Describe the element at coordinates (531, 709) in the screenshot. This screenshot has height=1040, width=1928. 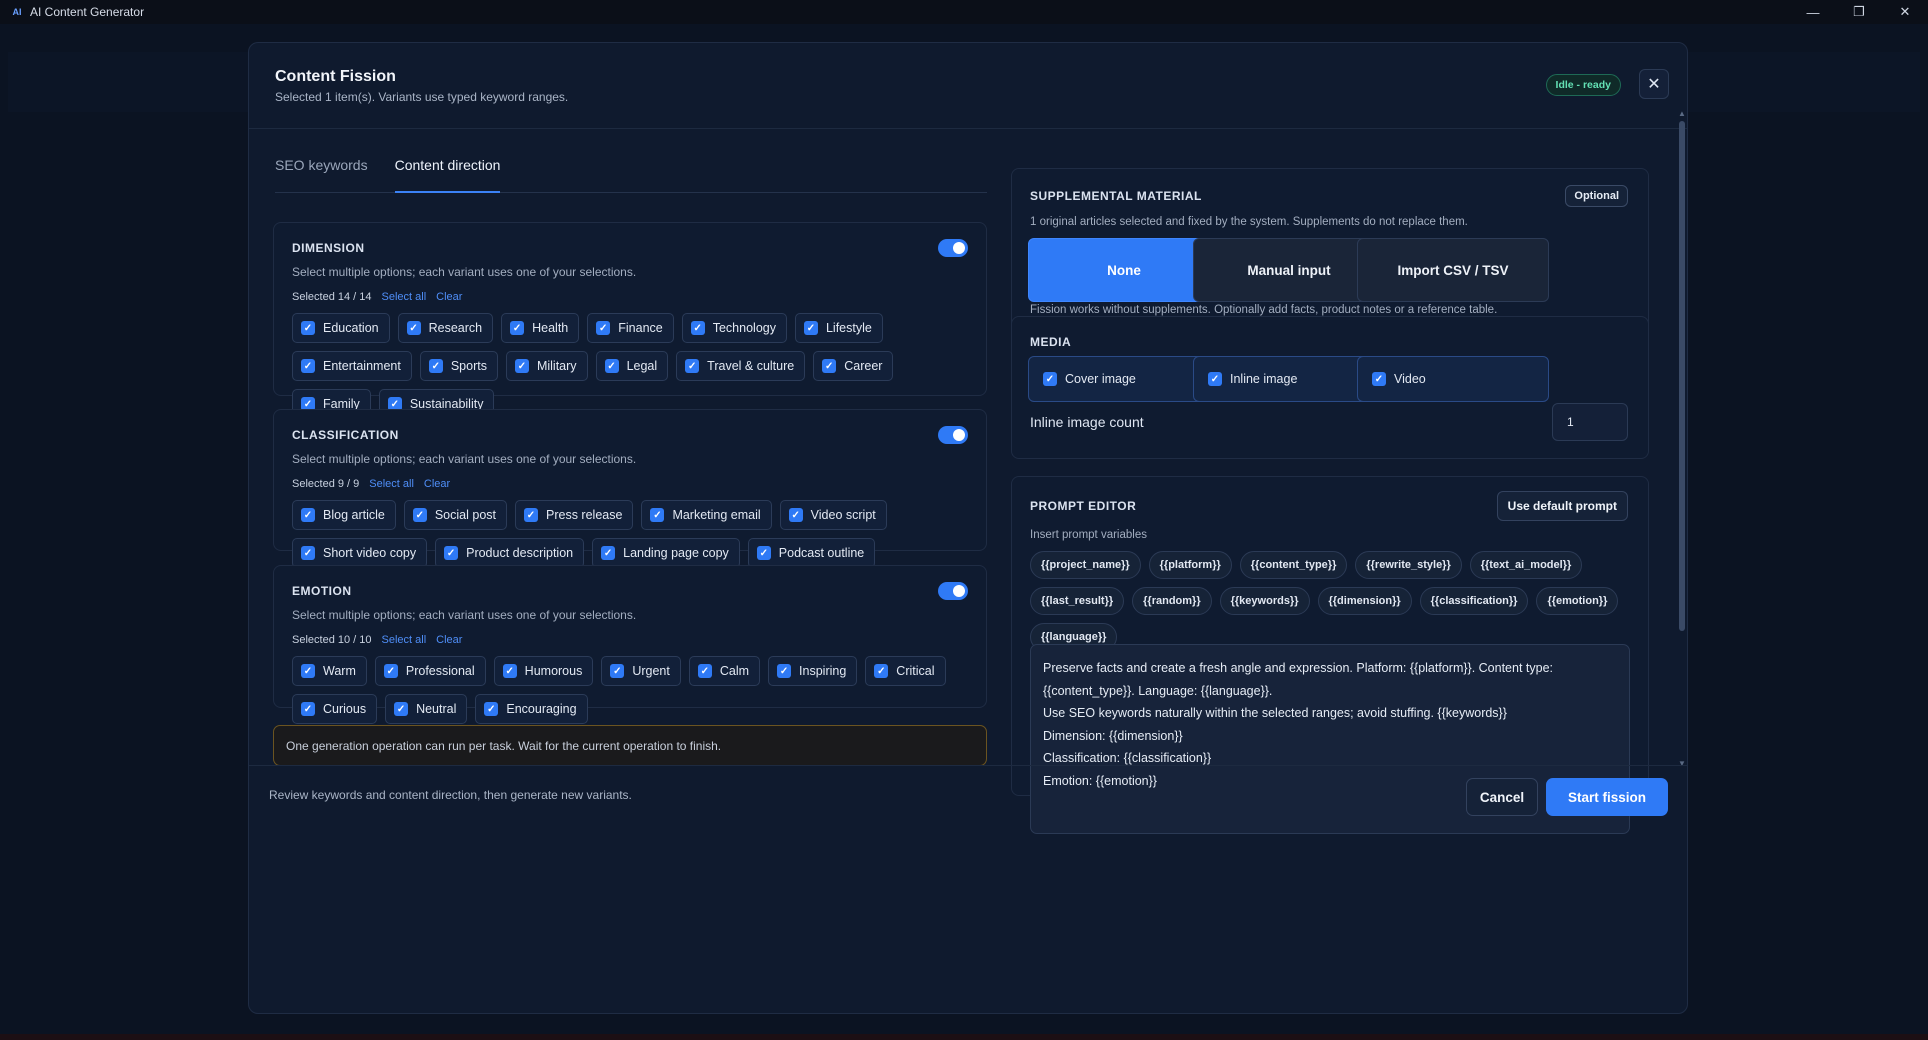
I see `option-chip: ✓ Encouraging` at that location.